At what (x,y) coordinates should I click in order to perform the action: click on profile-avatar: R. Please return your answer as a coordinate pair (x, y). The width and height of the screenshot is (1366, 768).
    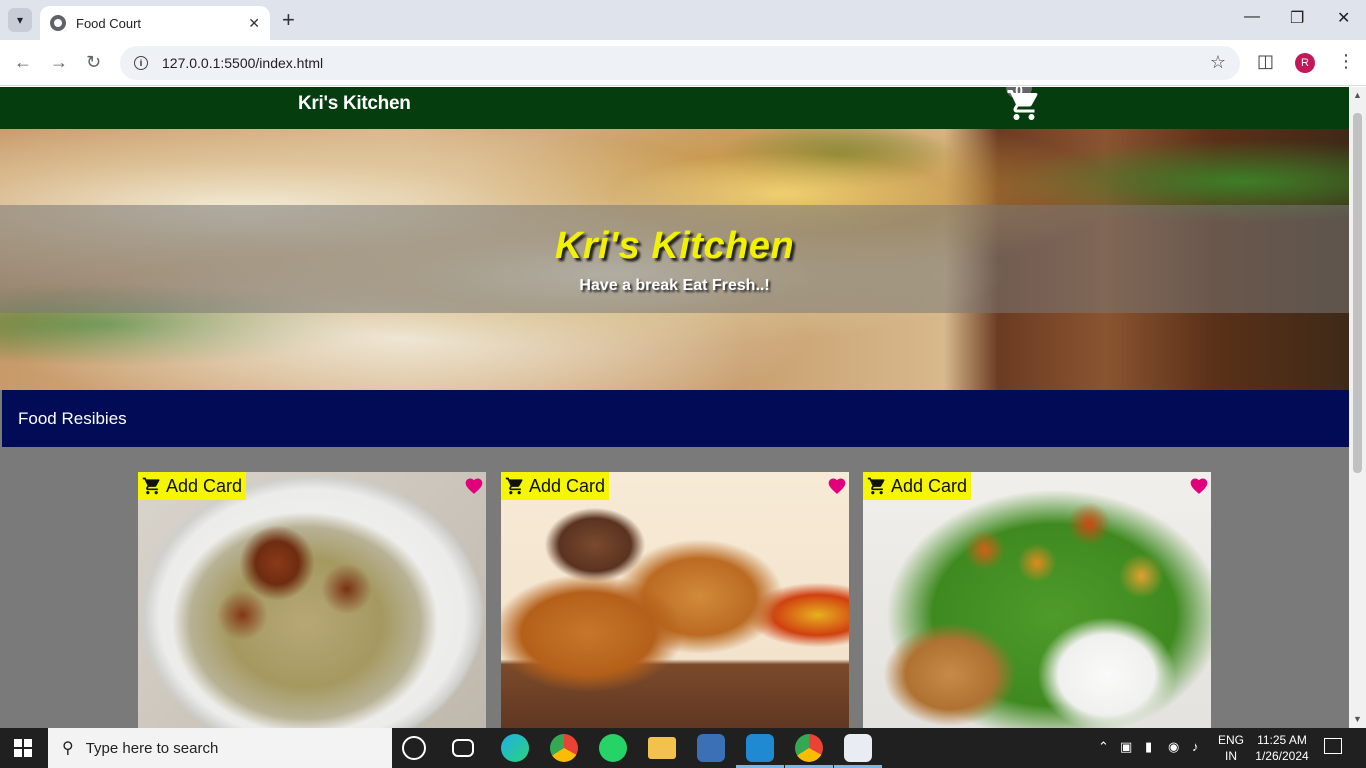
    Looking at the image, I should click on (1305, 63).